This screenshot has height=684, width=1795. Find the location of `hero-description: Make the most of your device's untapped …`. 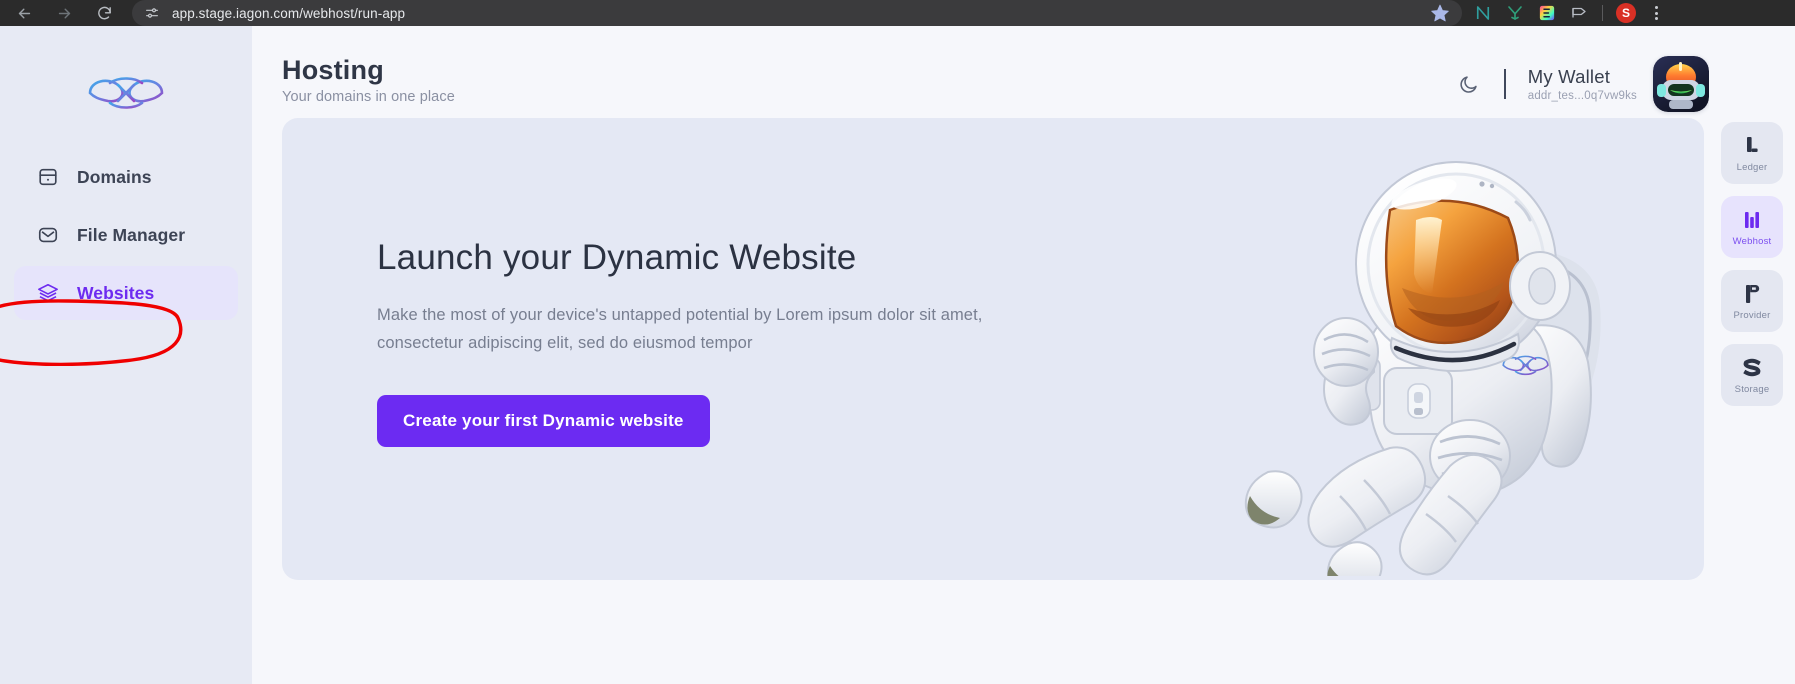

hero-description: Make the most of your device's untapped … is located at coordinates (680, 329).